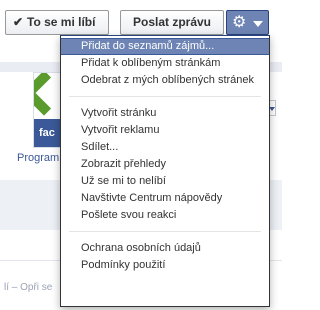  Describe the element at coordinates (165, 113) in the screenshot. I see `menu-item-create-page: Vytvořit stránku` at that location.